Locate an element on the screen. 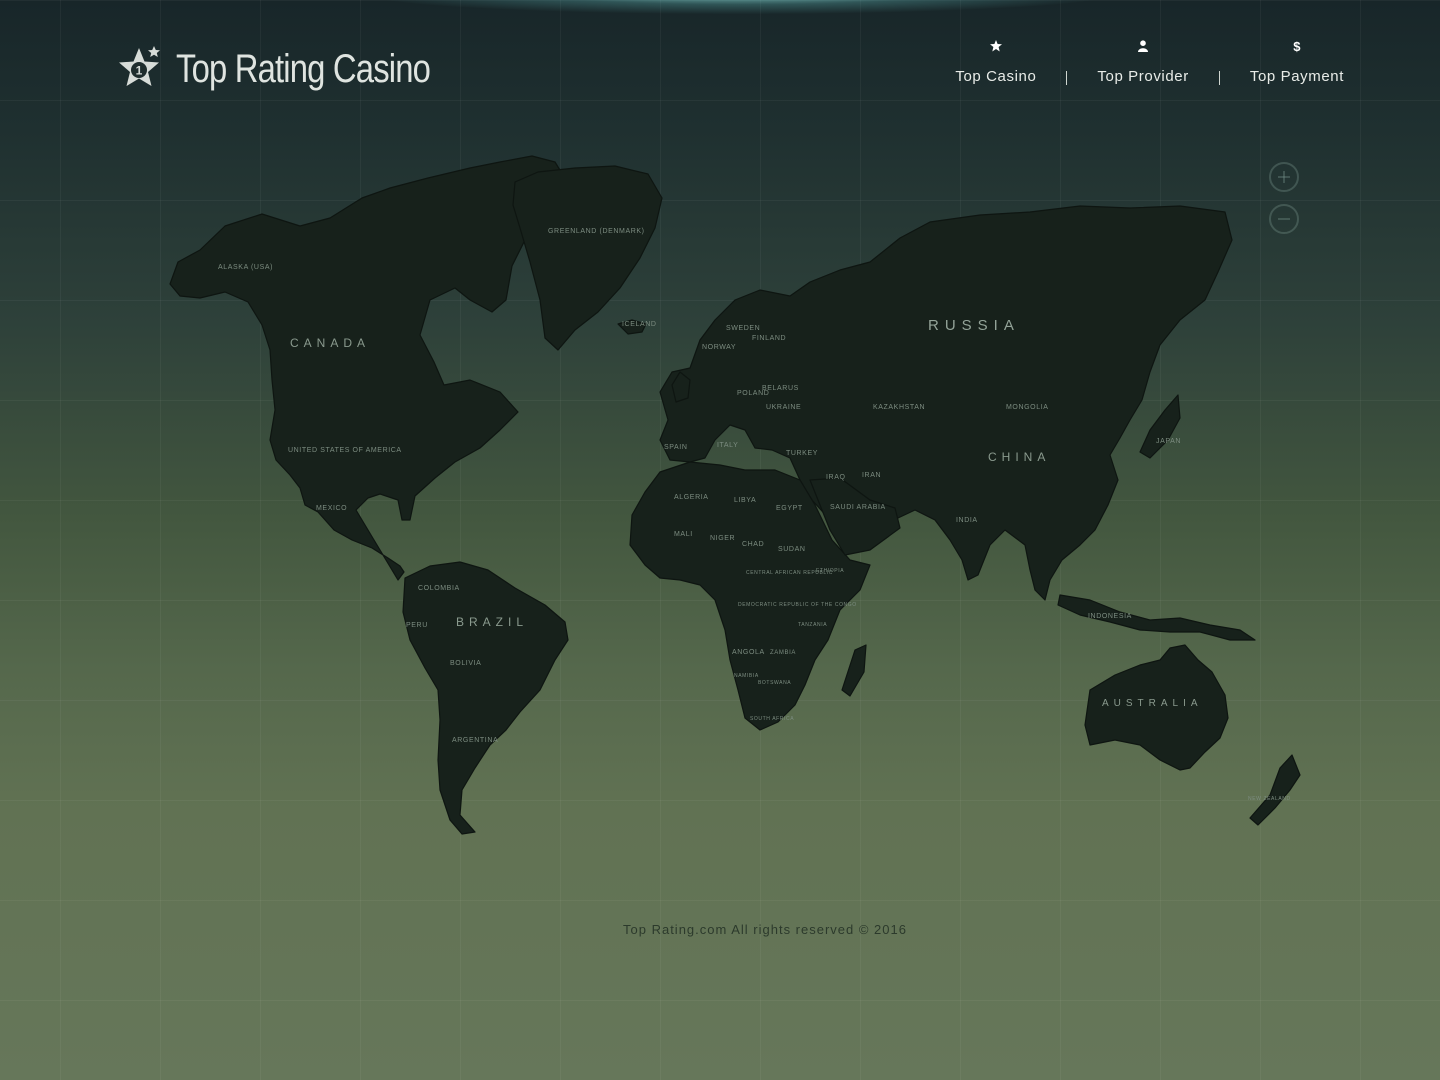 The height and width of the screenshot is (1080, 1440). label-indonesia: INDONESIA is located at coordinates (1110, 616).